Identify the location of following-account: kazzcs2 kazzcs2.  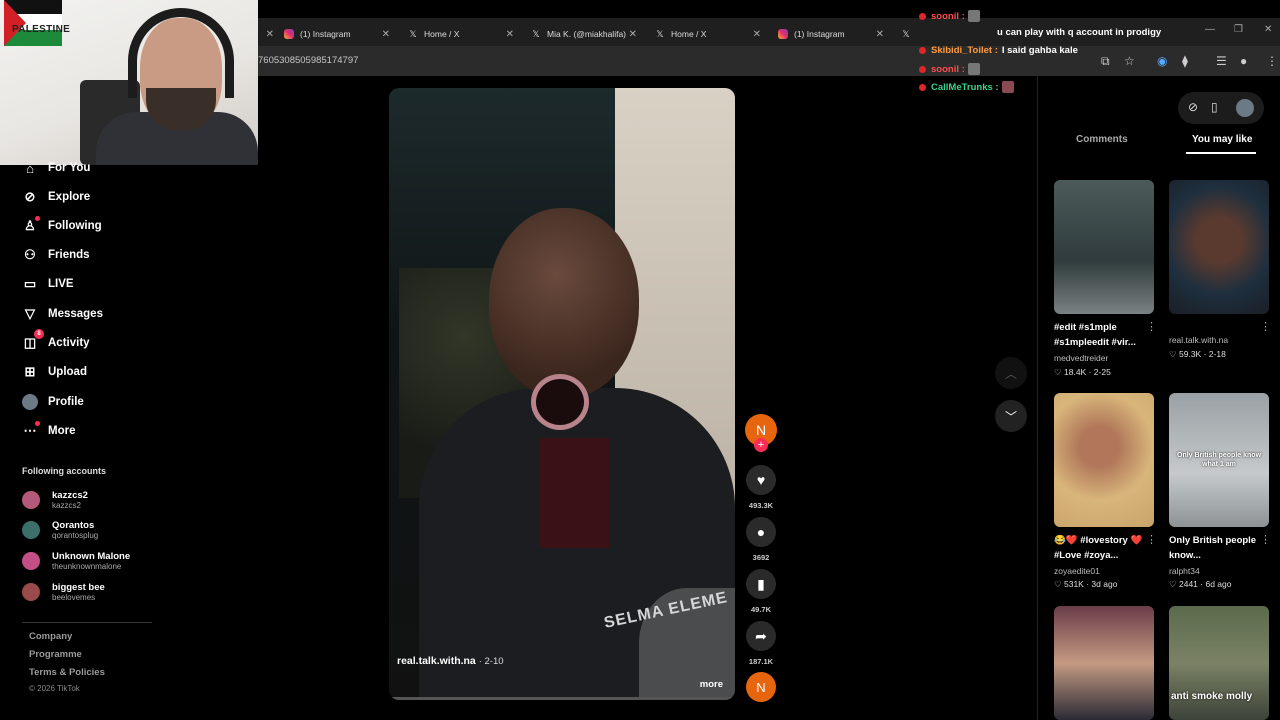
(55, 500).